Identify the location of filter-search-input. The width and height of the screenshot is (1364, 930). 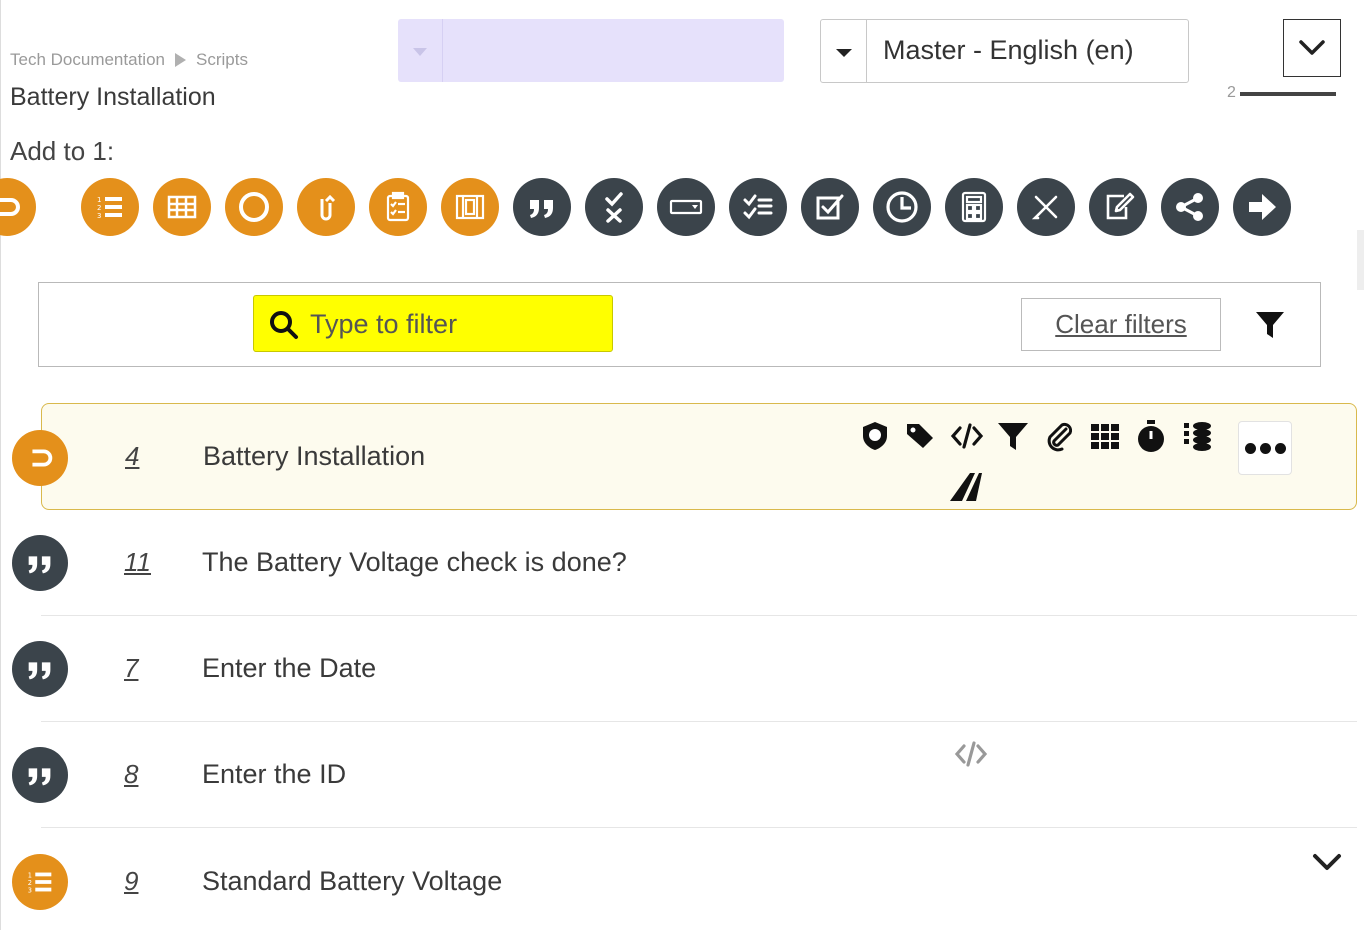
(455, 324).